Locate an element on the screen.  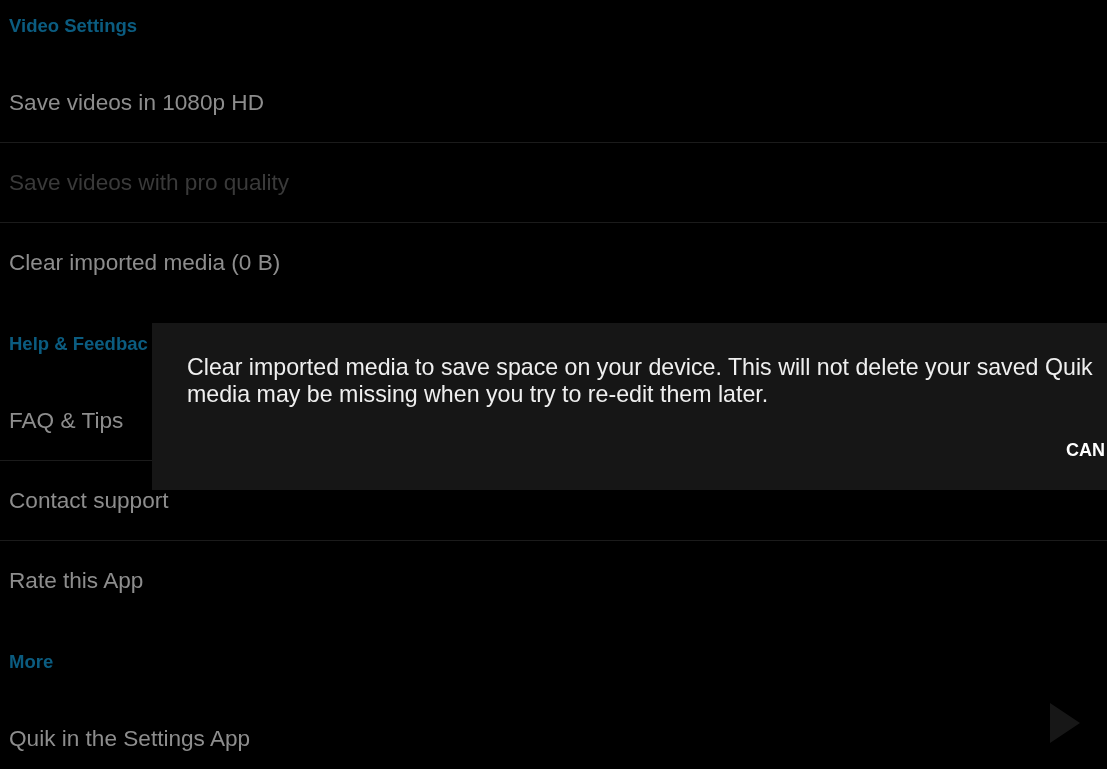
section-header: Video Settings is located at coordinates (73, 26).